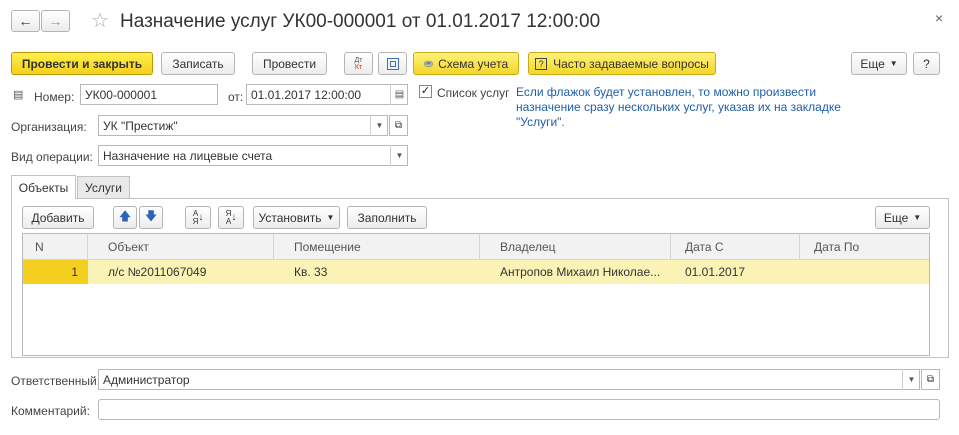  What do you see at coordinates (49, 127) in the screenshot?
I see `org-label: Организация:` at bounding box center [49, 127].